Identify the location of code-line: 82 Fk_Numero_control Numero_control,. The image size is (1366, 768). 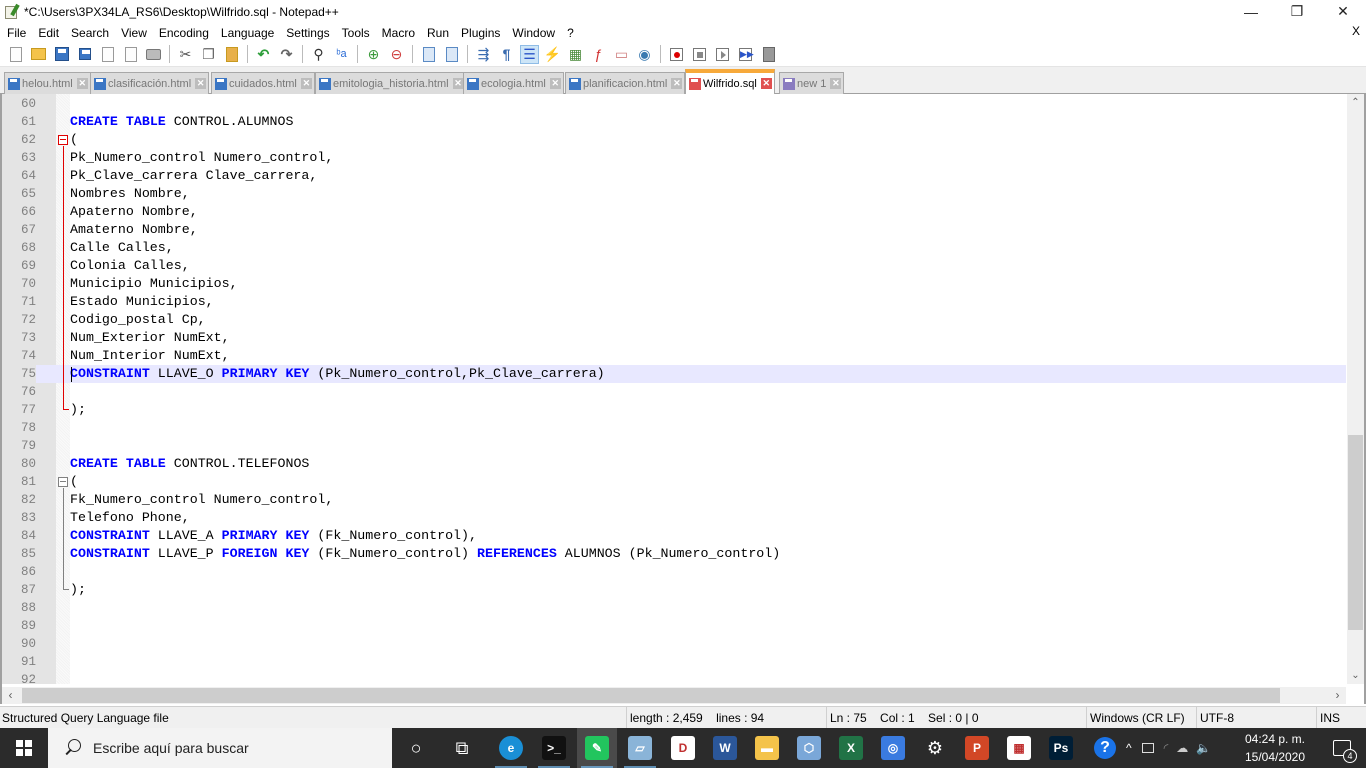
(674, 500).